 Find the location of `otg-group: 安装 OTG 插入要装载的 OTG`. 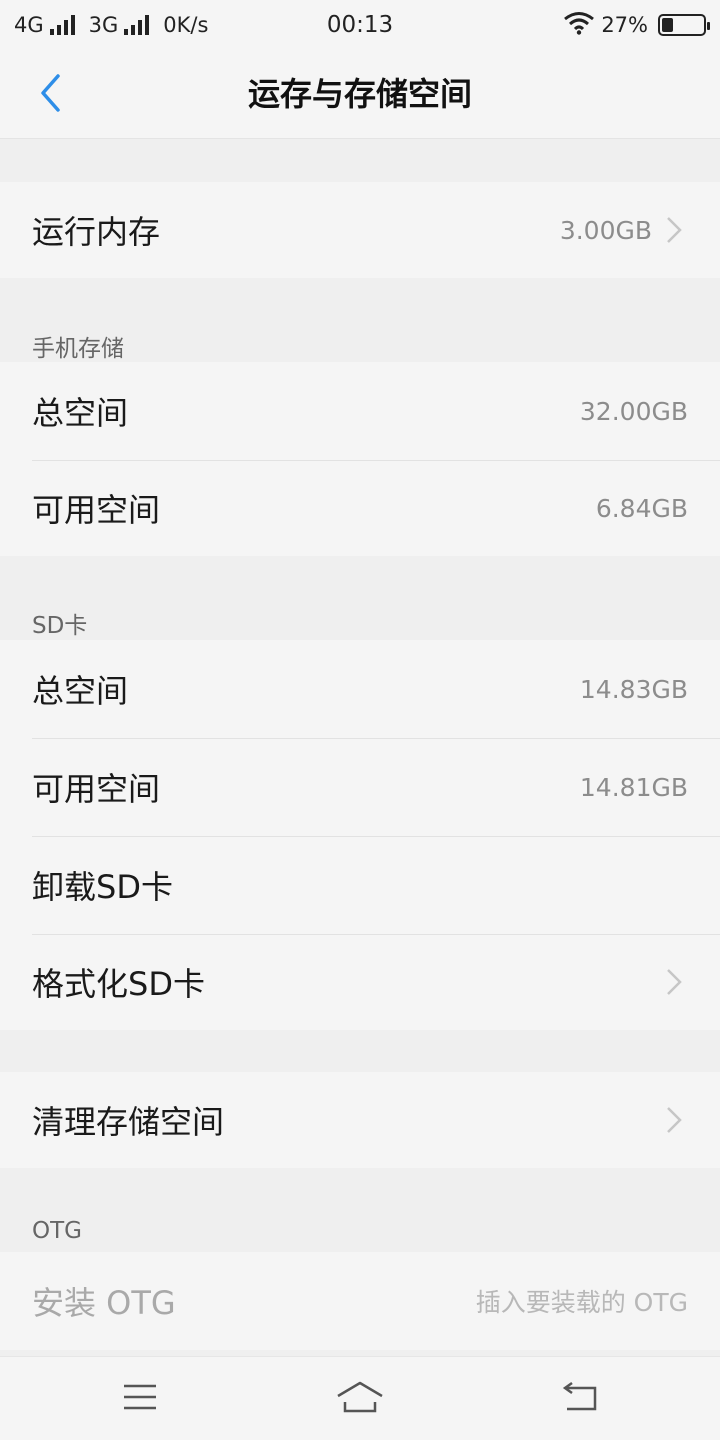

otg-group: 安装 OTG 插入要装载的 OTG is located at coordinates (360, 1301).